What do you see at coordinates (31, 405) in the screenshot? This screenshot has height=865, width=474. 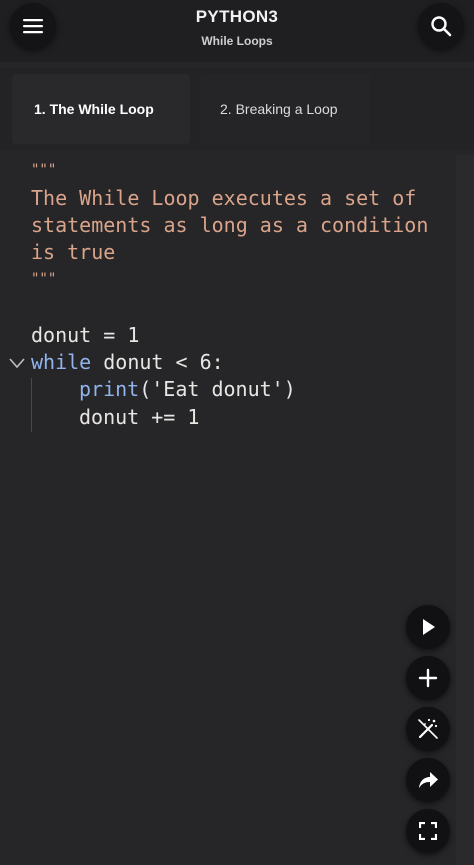 I see `indent-guide` at bounding box center [31, 405].